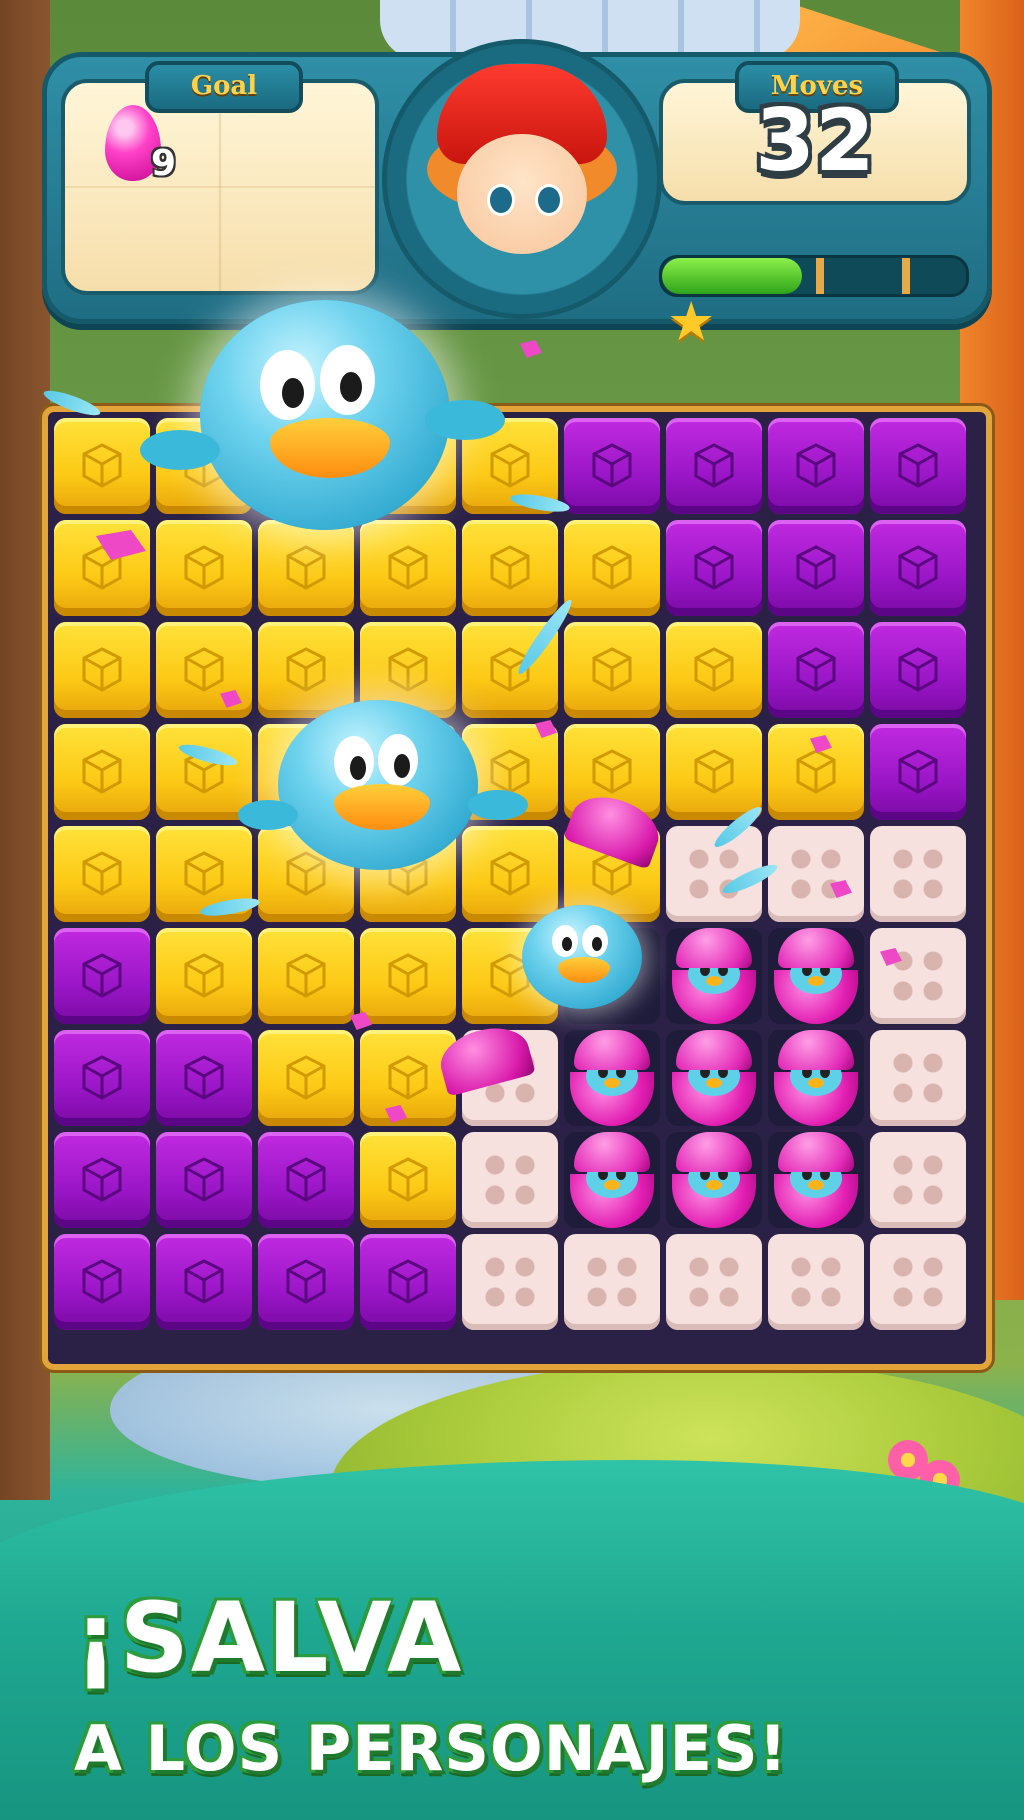 This screenshot has height=1820, width=1024. I want to click on goal-count: 9, so click(164, 163).